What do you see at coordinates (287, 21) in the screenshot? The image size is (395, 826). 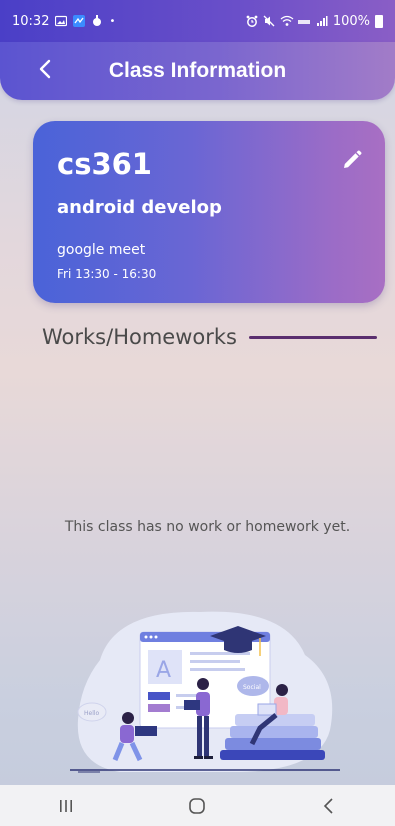 I see `wifi-icon` at bounding box center [287, 21].